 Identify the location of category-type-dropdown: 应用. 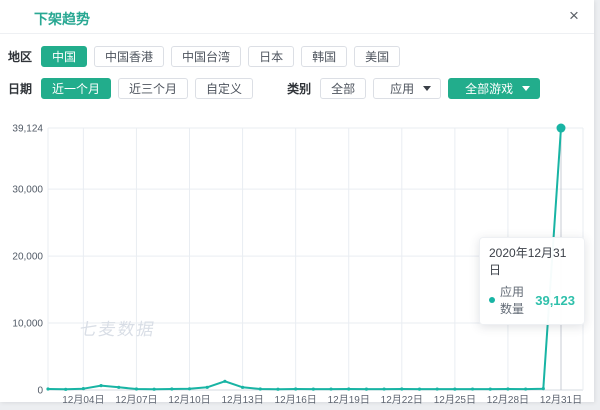
(407, 88).